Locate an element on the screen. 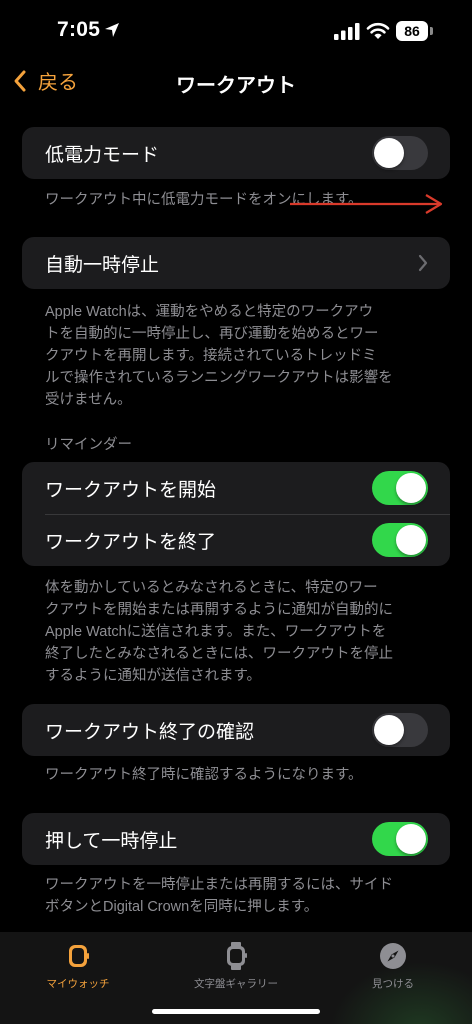 The image size is (472, 1024). reminder-end-toggle is located at coordinates (400, 540).